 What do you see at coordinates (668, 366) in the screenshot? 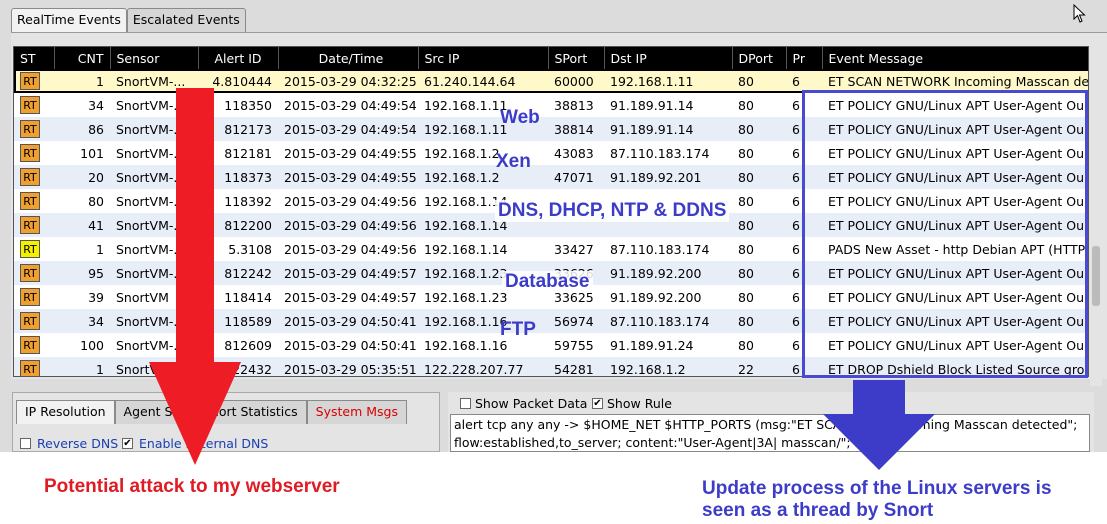
I see `cell-dst-ip: 192.168.1.2` at bounding box center [668, 366].